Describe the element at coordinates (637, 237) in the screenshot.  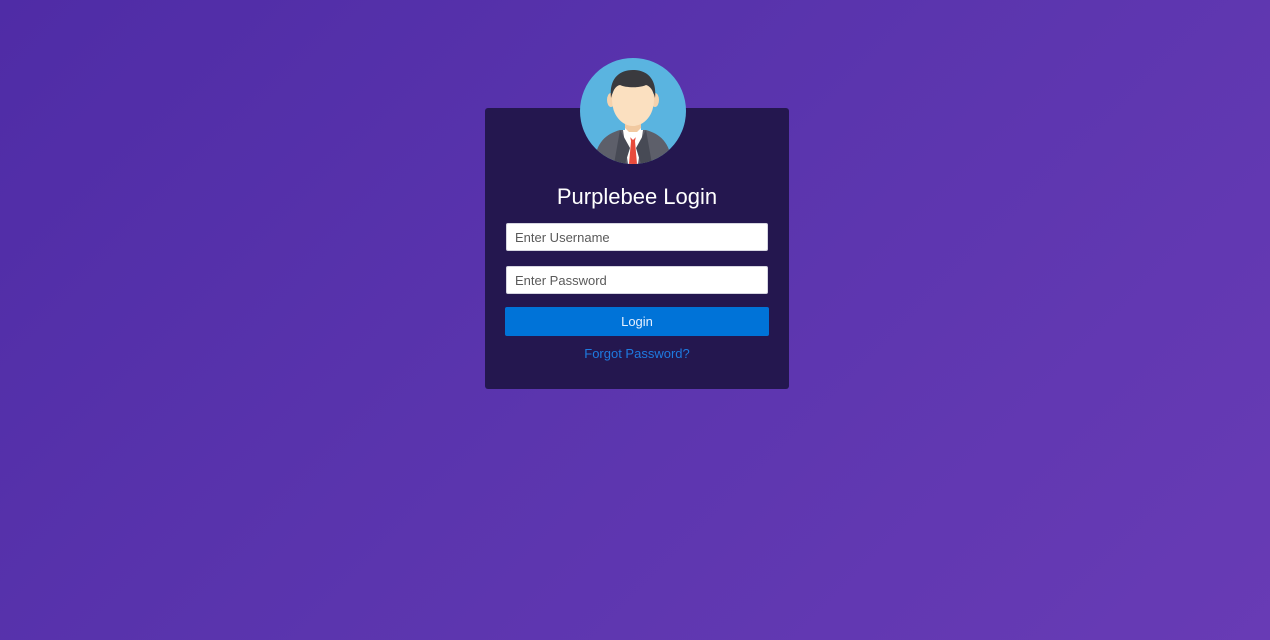
I see `username-input` at that location.